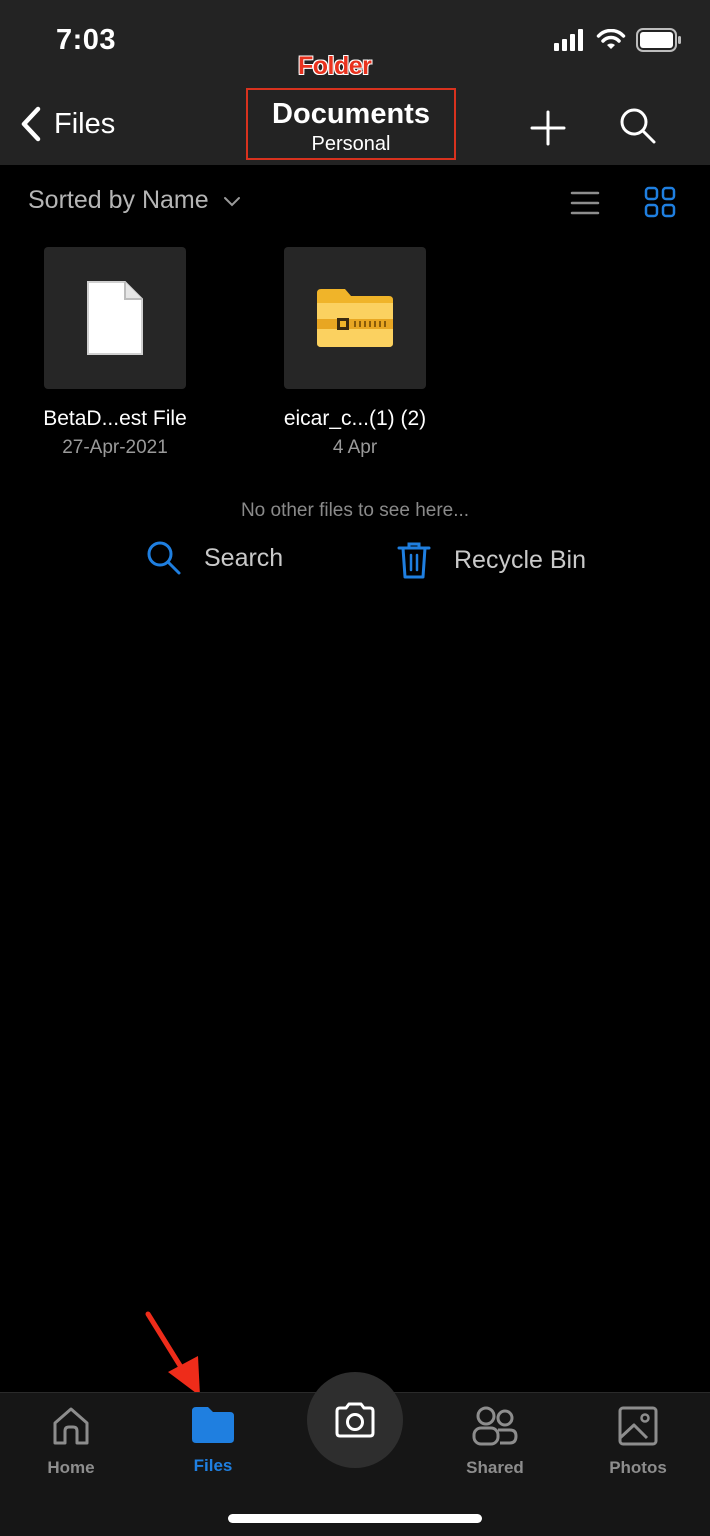 Image resolution: width=710 pixels, height=1536 pixels. What do you see at coordinates (585, 203) in the screenshot?
I see `list-view-icon` at bounding box center [585, 203].